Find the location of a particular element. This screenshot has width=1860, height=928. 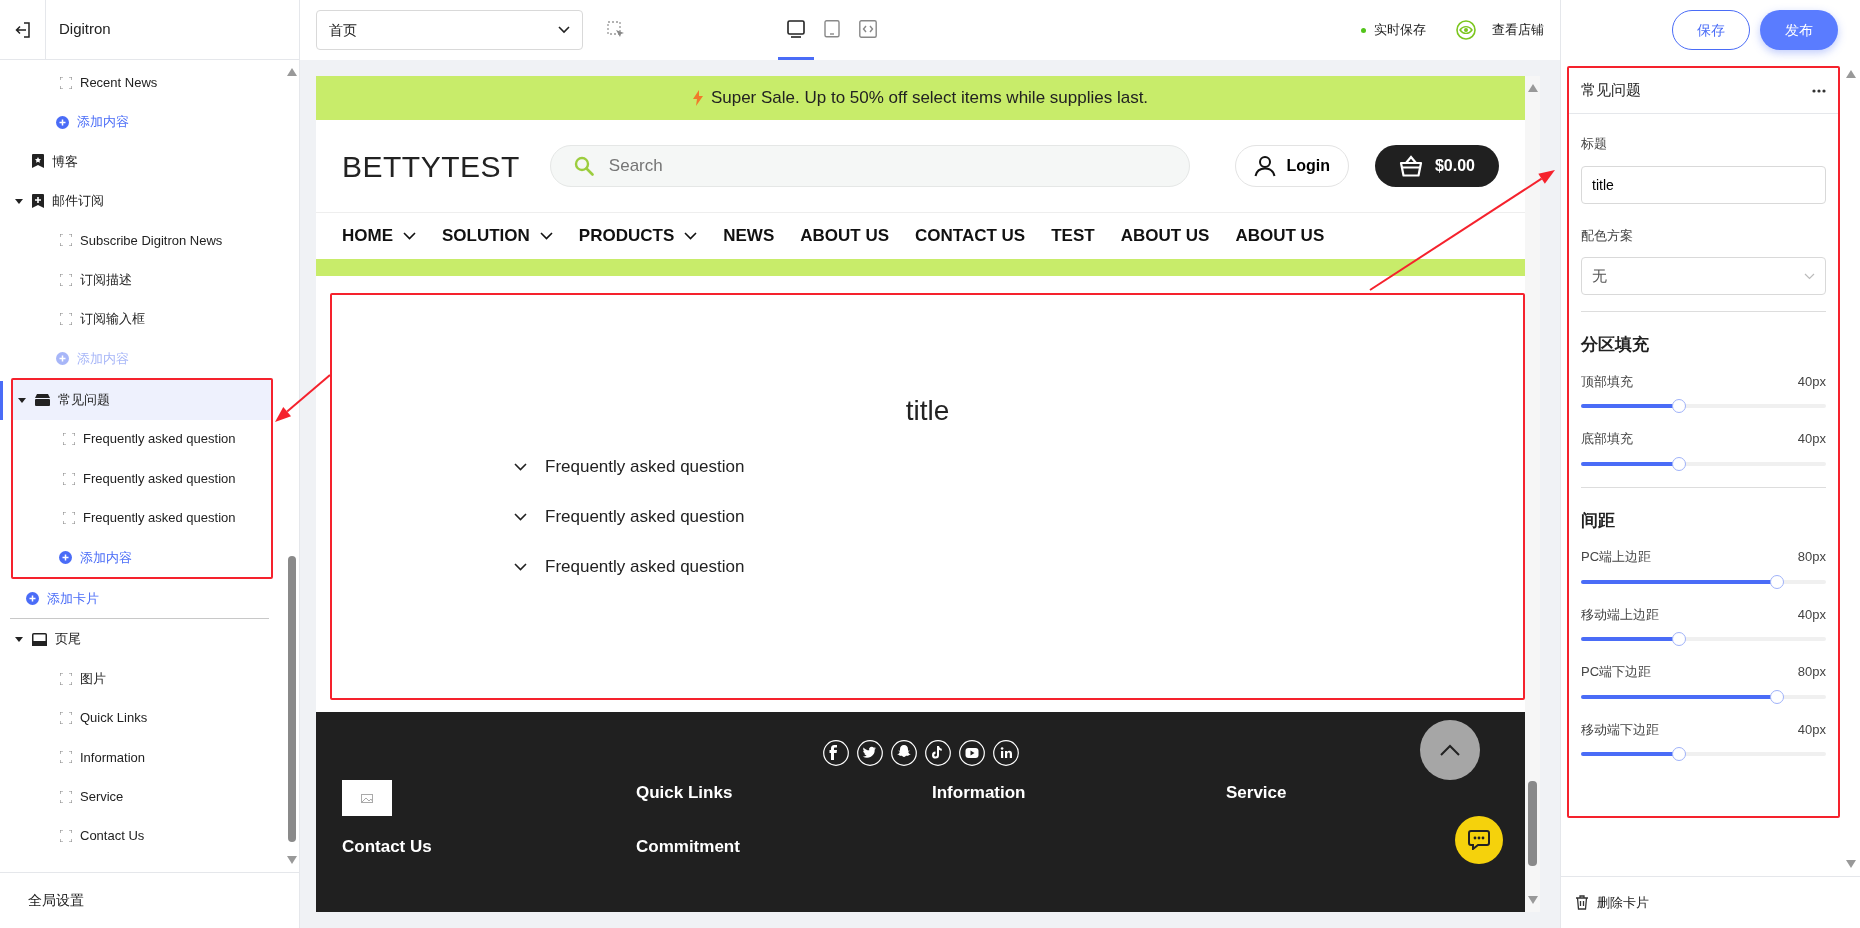

drawer-icon is located at coordinates (42, 399).